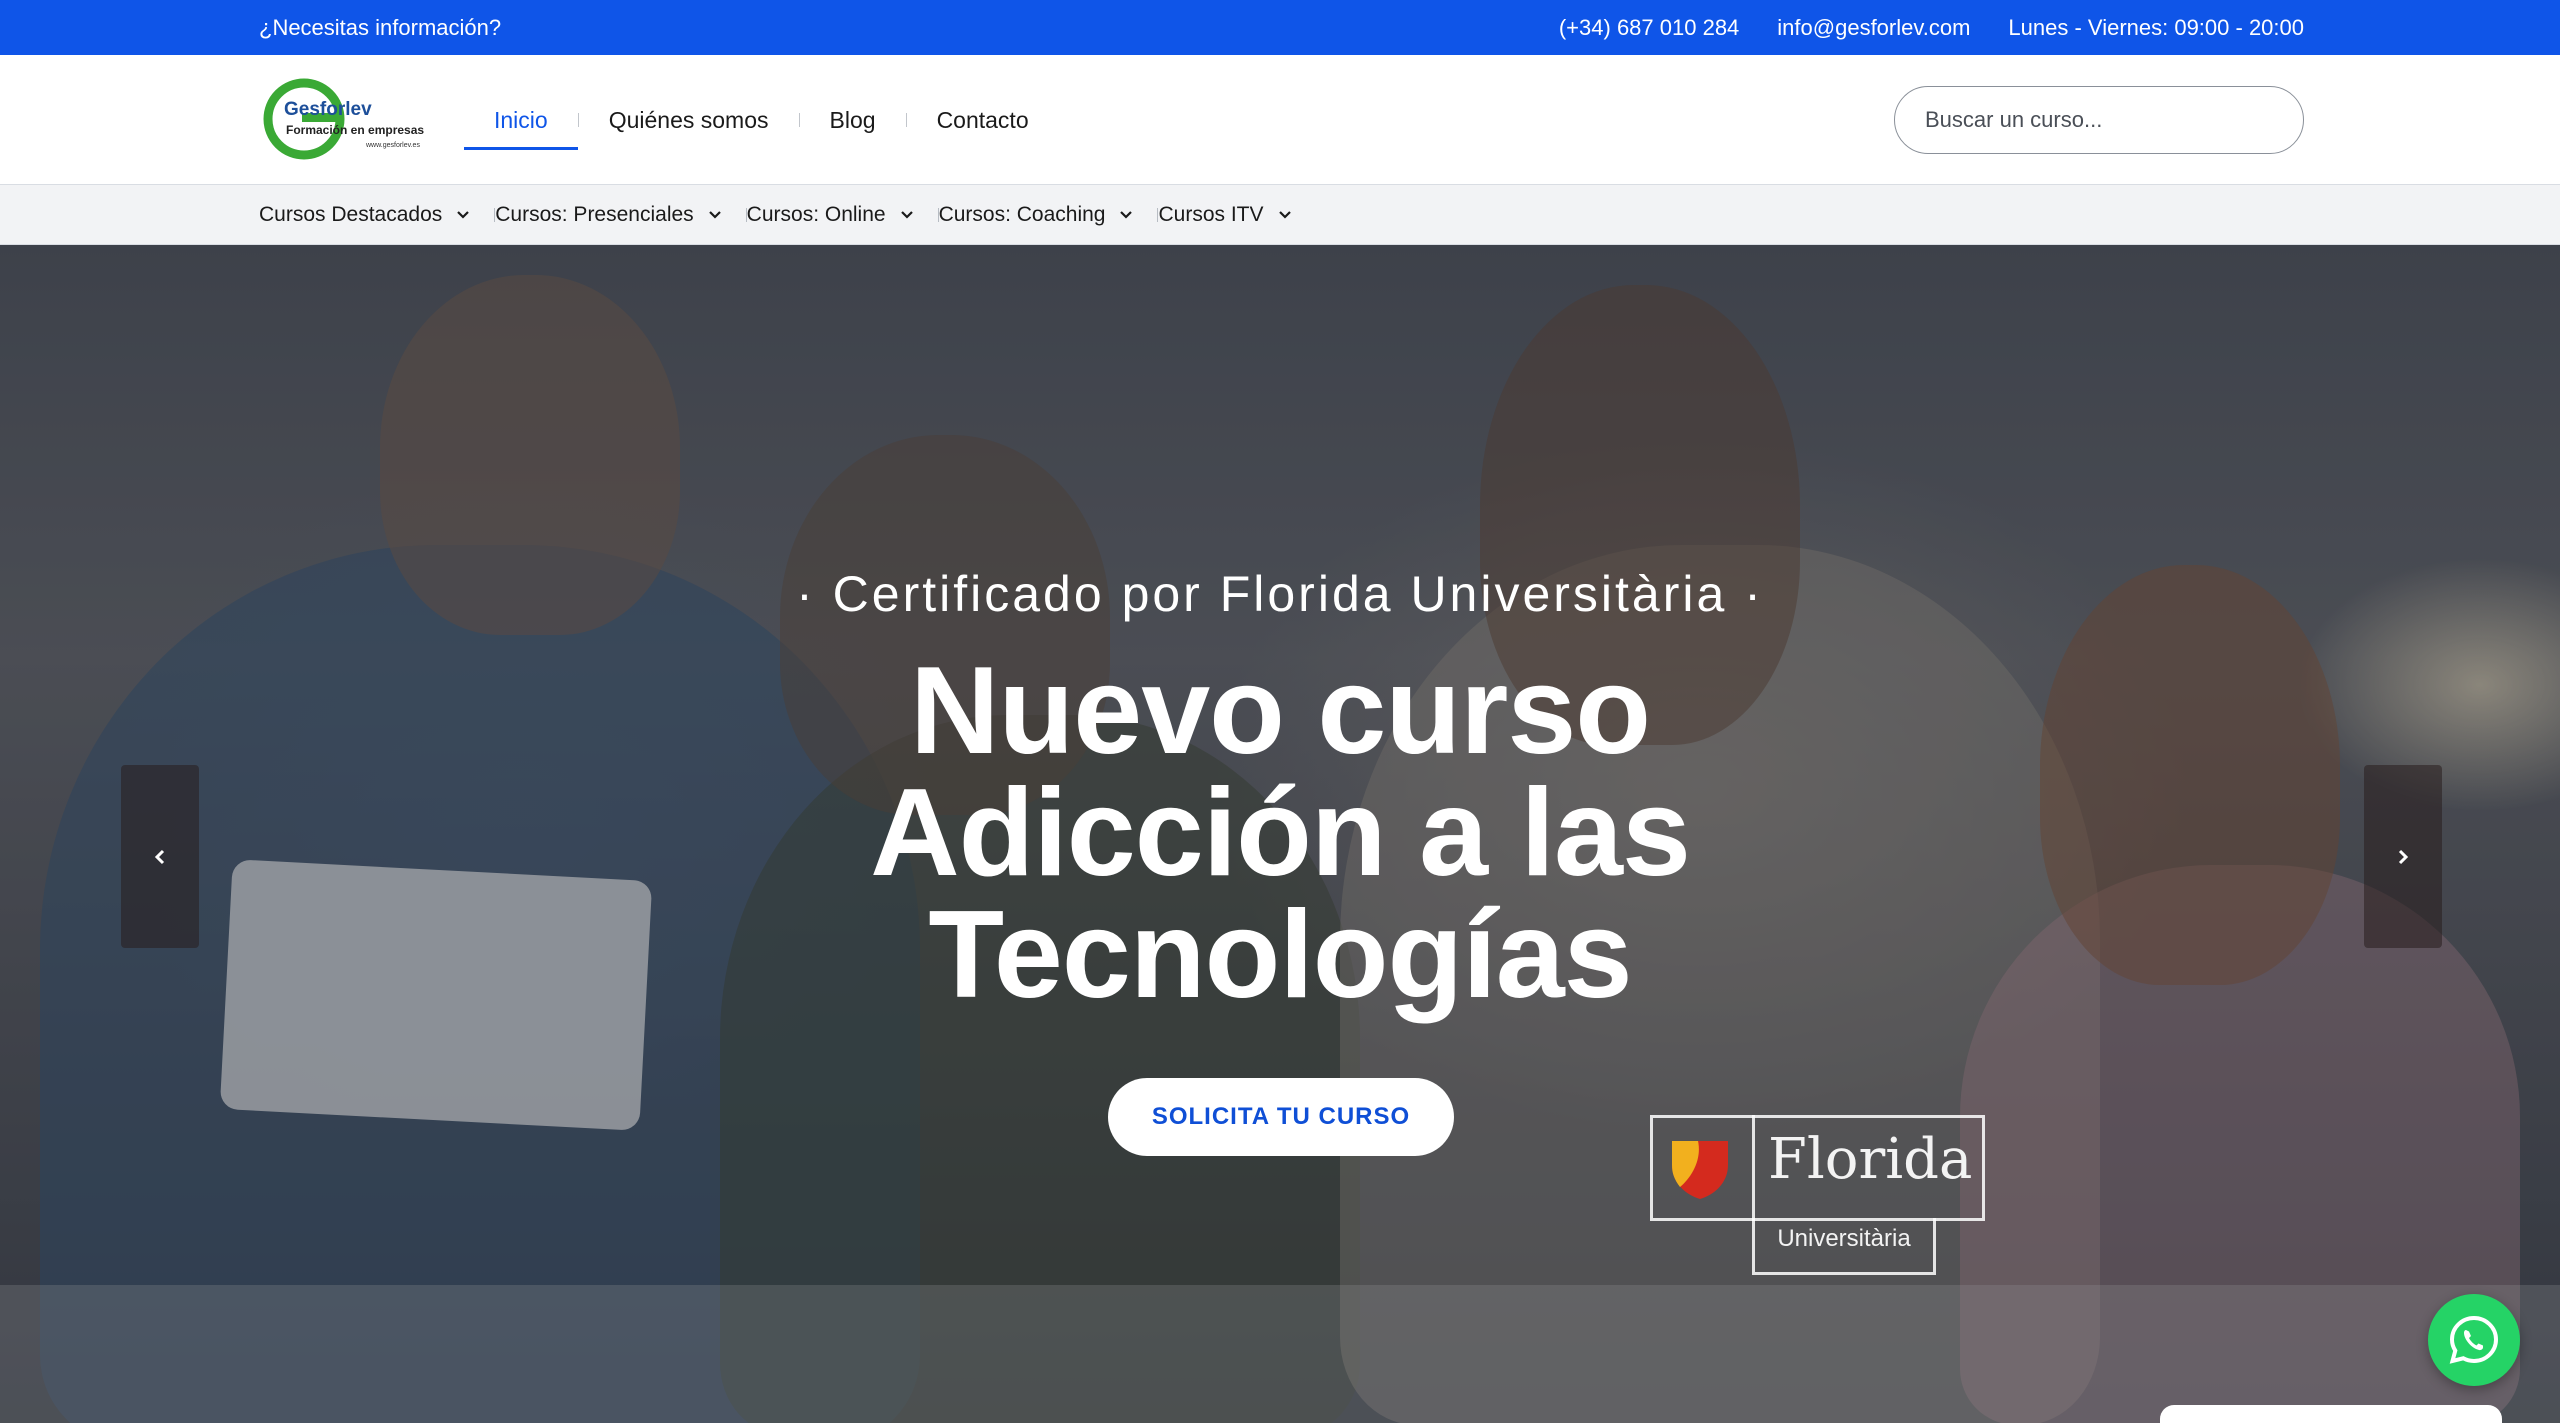  What do you see at coordinates (689, 120) in the screenshot?
I see `nav-quienes-somos: Quiénes somos` at bounding box center [689, 120].